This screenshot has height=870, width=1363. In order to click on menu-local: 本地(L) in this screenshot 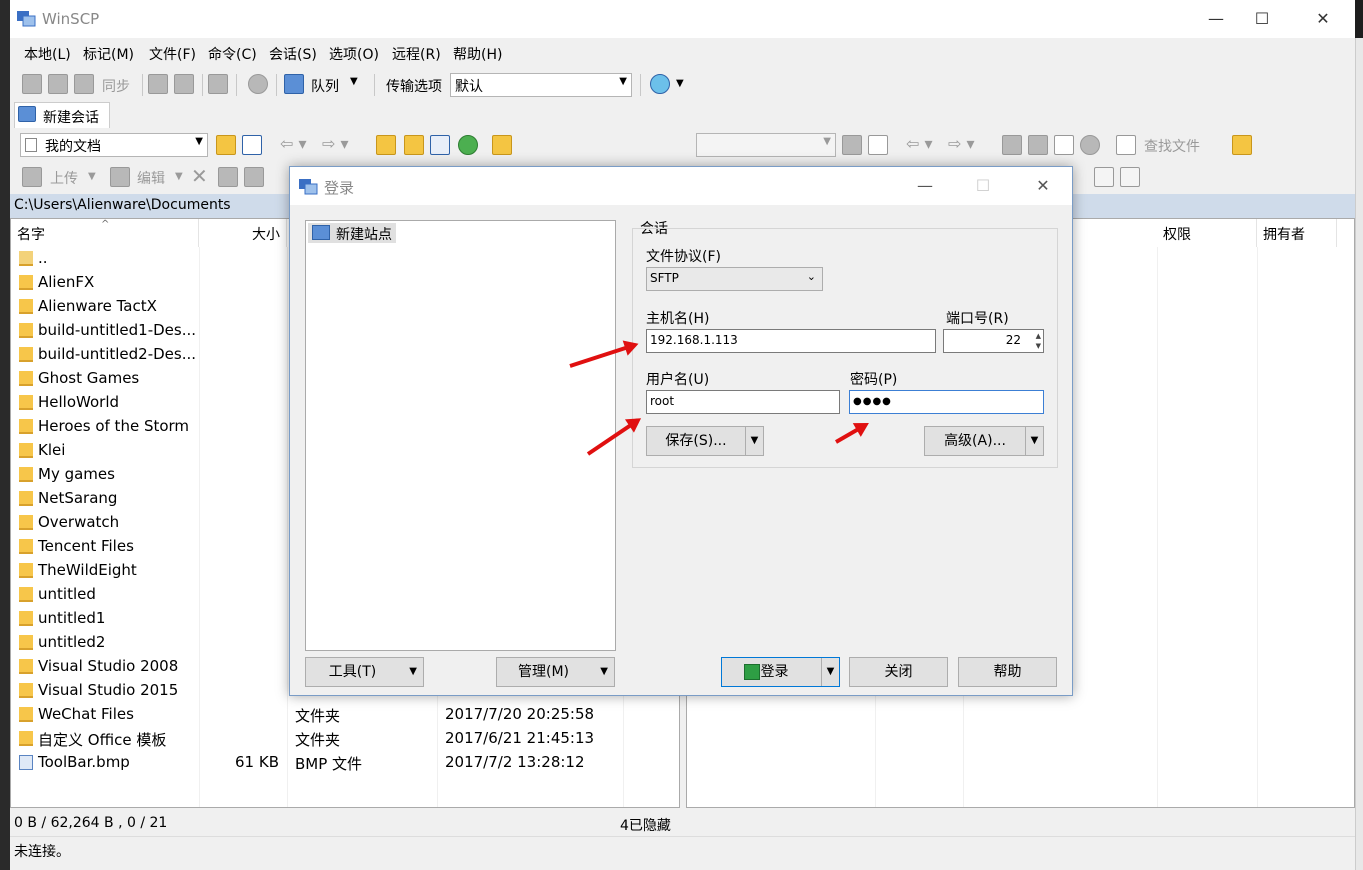, I will do `click(47, 54)`.